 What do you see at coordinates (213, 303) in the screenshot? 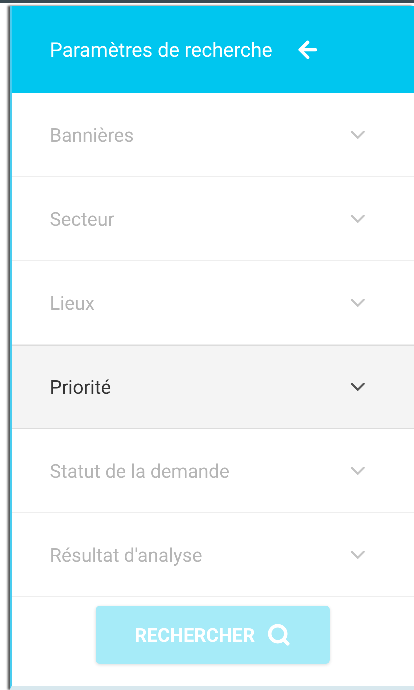
I see `filter-row: Lieux` at bounding box center [213, 303].